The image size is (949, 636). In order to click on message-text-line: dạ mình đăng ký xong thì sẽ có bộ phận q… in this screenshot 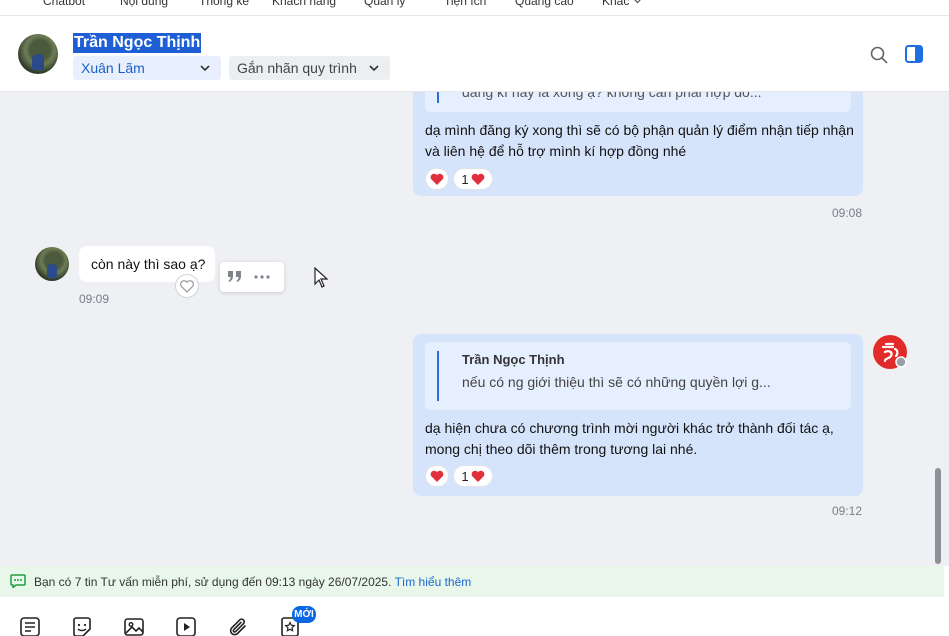, I will do `click(639, 130)`.